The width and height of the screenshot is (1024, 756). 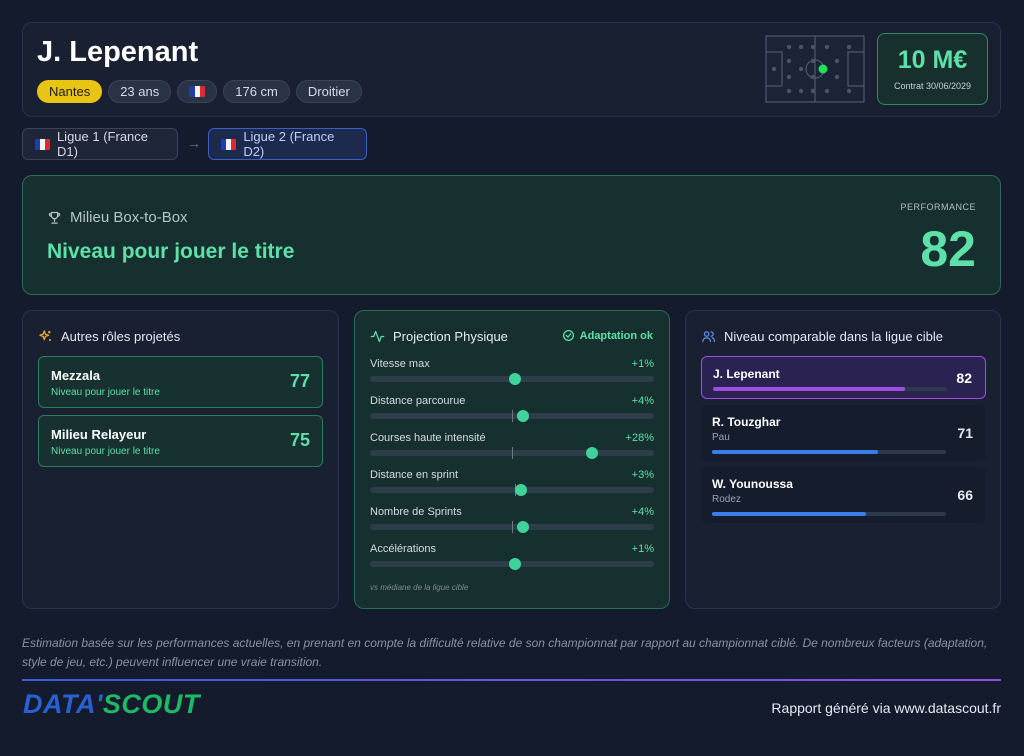 What do you see at coordinates (450, 336) in the screenshot?
I see `physical-projection-title: Projection Physique` at bounding box center [450, 336].